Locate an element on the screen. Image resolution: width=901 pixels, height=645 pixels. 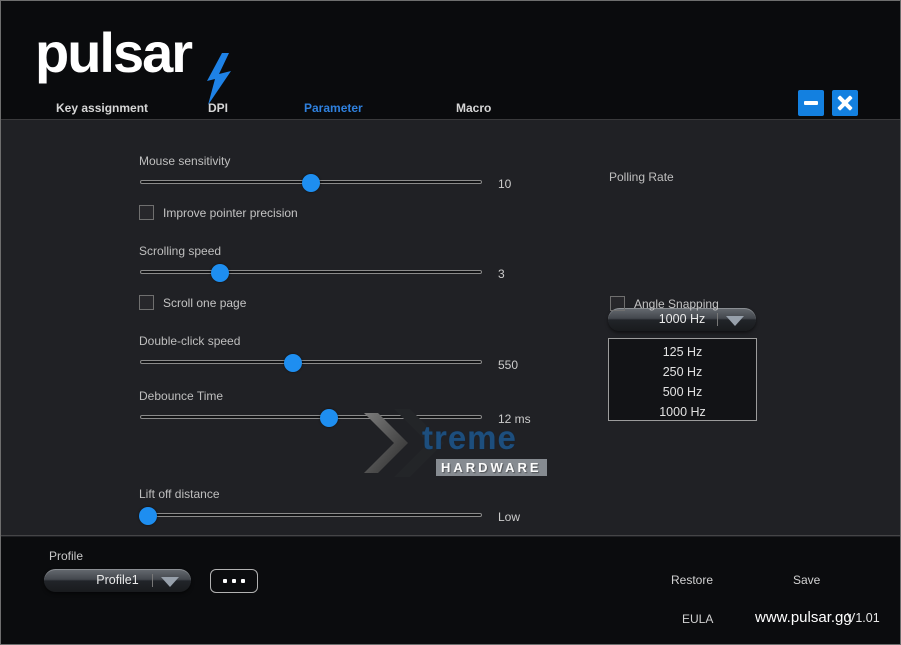
eula-link: EULA is located at coordinates (697, 619).